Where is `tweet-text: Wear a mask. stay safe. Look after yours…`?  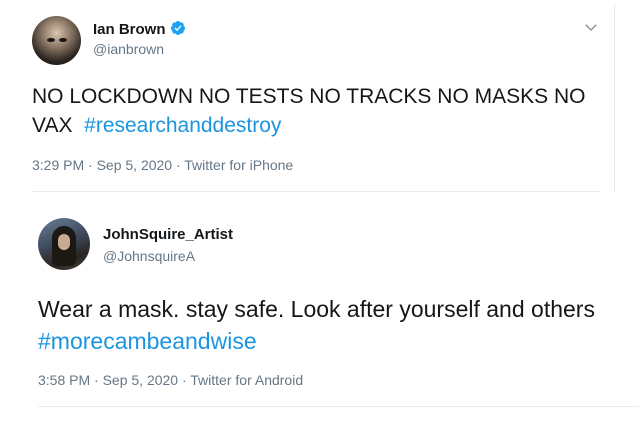
tweet-text: Wear a mask. stay safe. Look after yours… is located at coordinates (338, 325).